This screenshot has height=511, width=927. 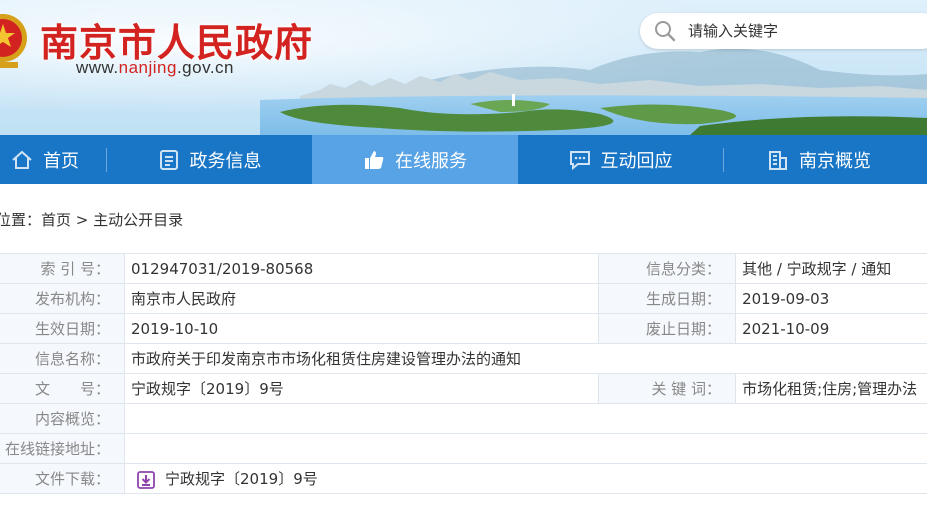 What do you see at coordinates (225, 161) in the screenshot?
I see `nav-item-label: 政务信息` at bounding box center [225, 161].